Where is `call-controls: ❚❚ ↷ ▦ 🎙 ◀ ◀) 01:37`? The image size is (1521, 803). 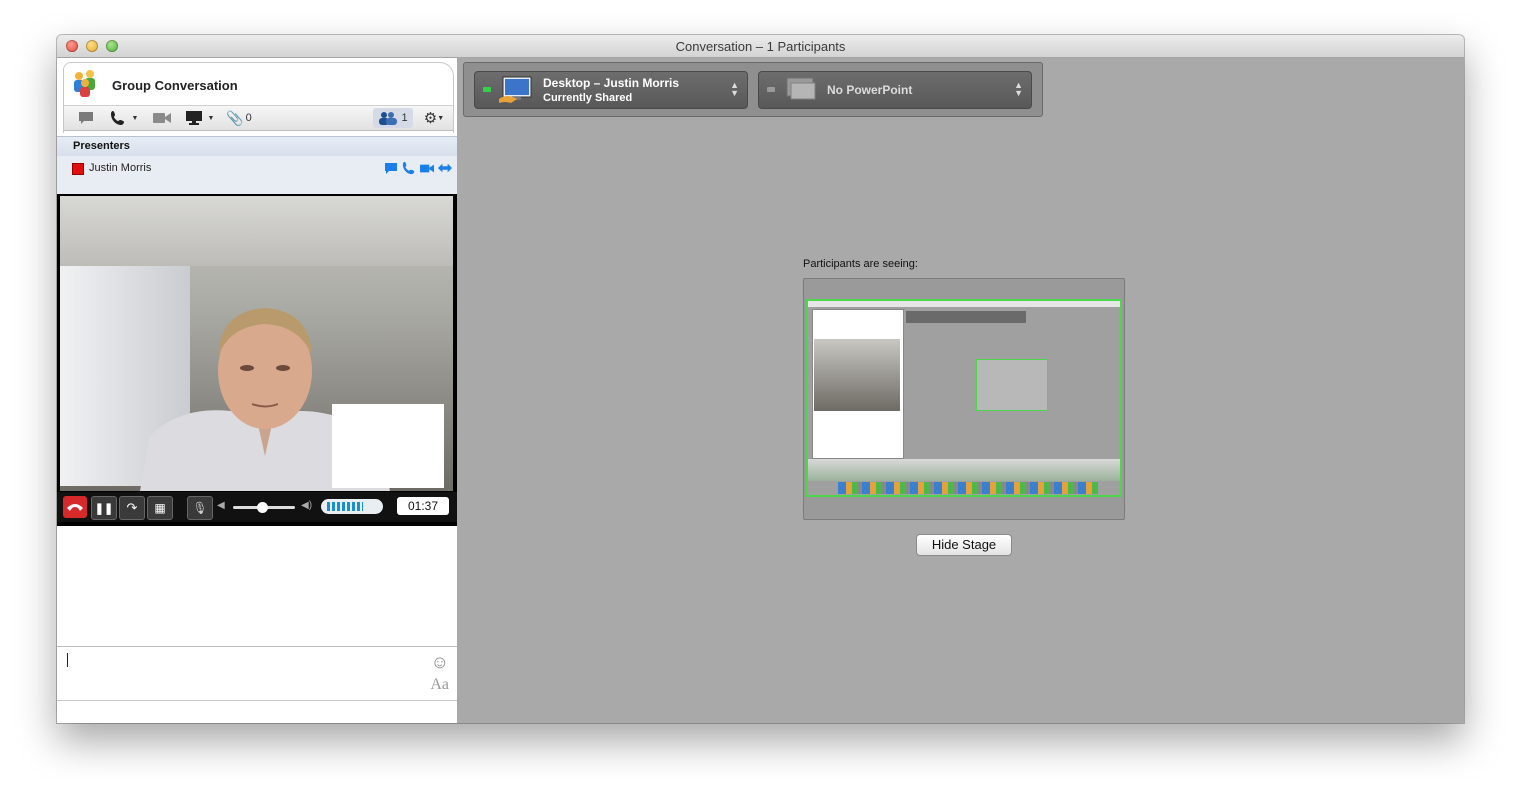 call-controls: ❚❚ ↷ ▦ 🎙 ◀ ◀) 01:37 is located at coordinates (257, 507).